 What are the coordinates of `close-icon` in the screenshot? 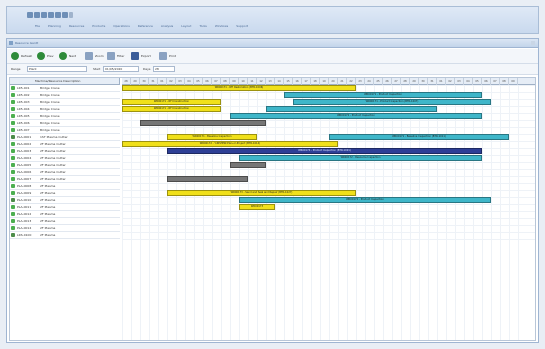 It's located at (533, 43).